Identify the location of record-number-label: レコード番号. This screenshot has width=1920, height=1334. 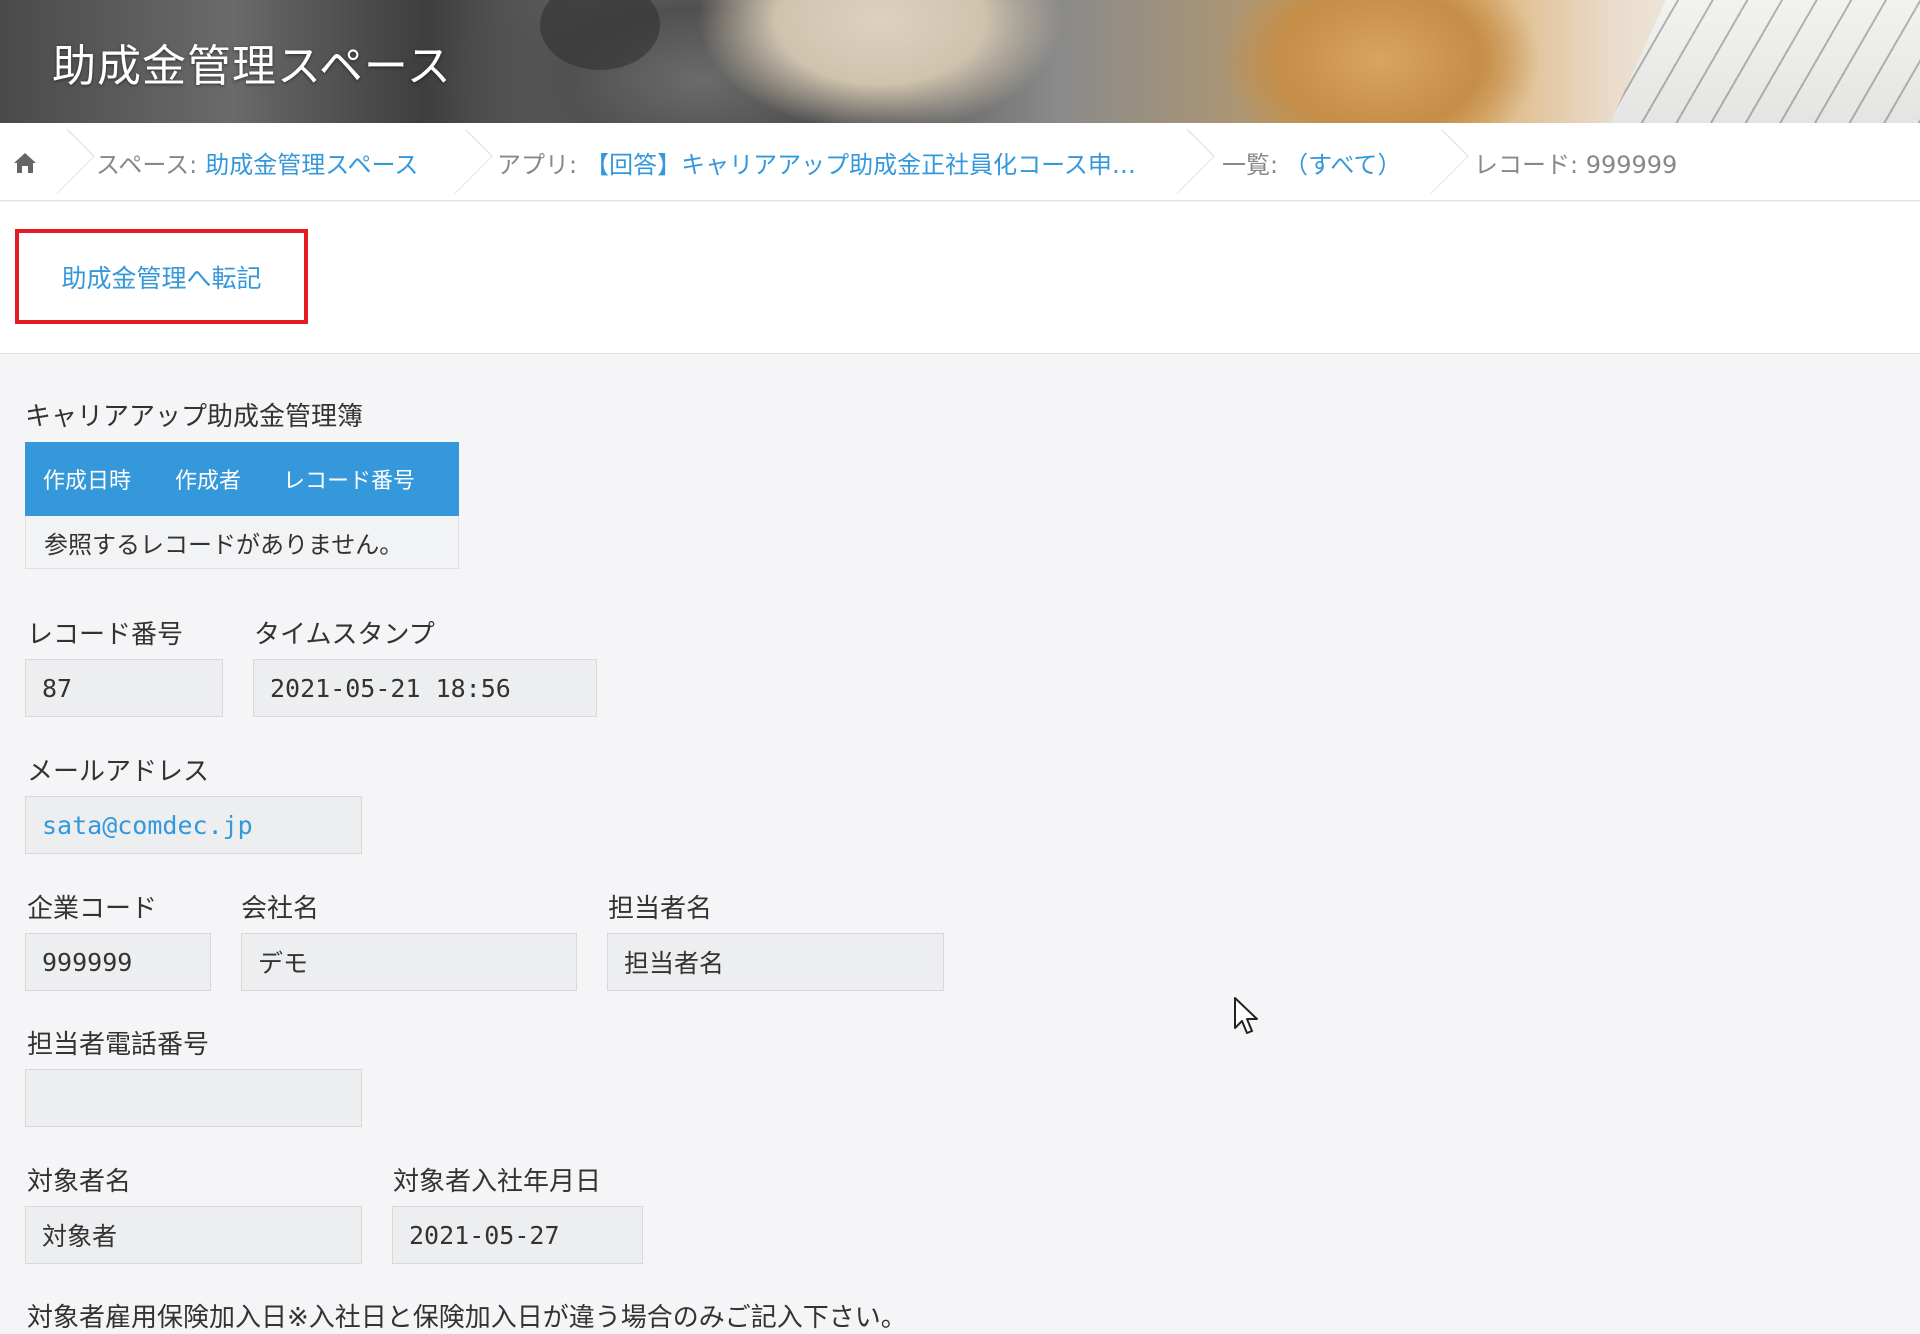
(105, 635).